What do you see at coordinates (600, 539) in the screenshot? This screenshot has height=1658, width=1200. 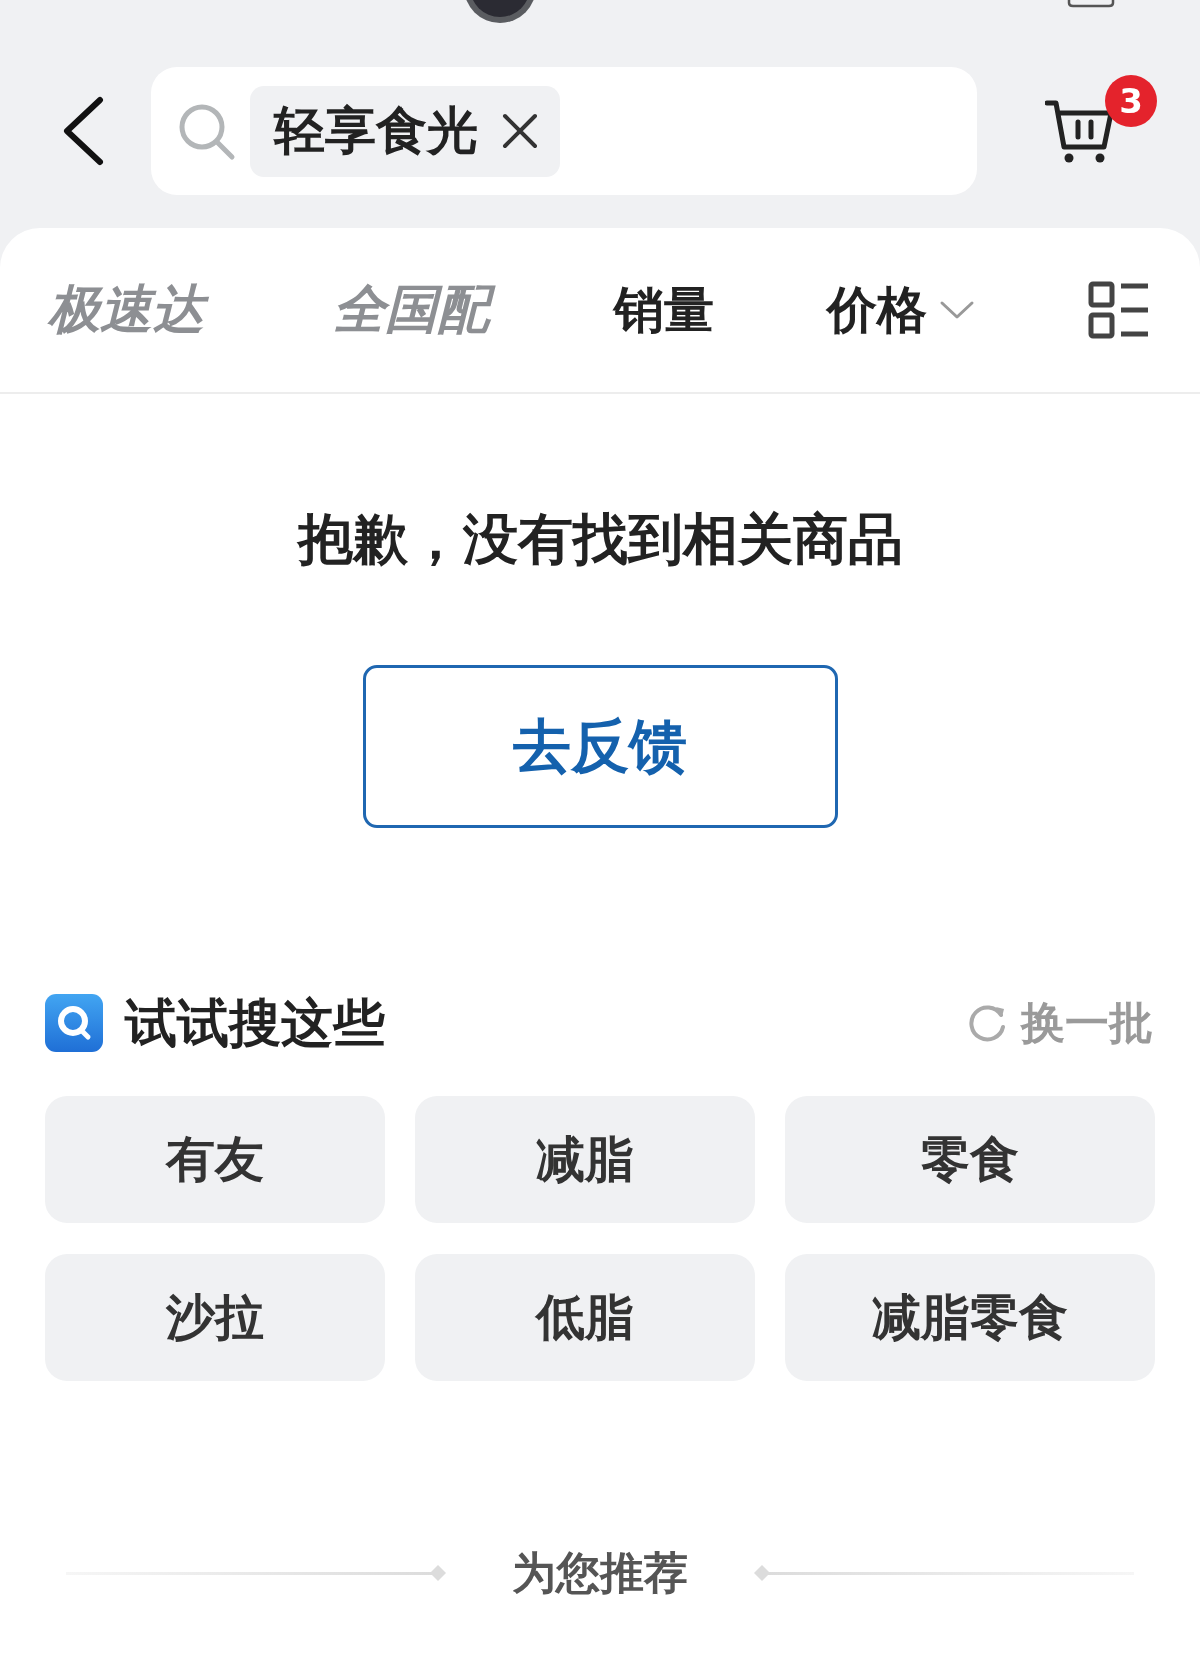 I see `empty-result-message: 抱歉，没有找到相关商品` at bounding box center [600, 539].